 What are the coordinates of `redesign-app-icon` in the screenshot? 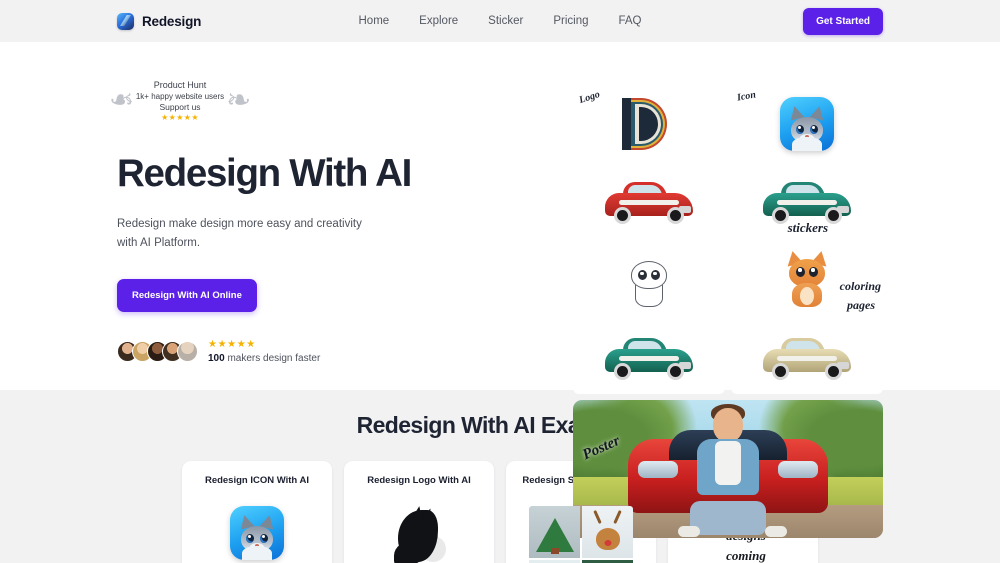 It's located at (125, 21).